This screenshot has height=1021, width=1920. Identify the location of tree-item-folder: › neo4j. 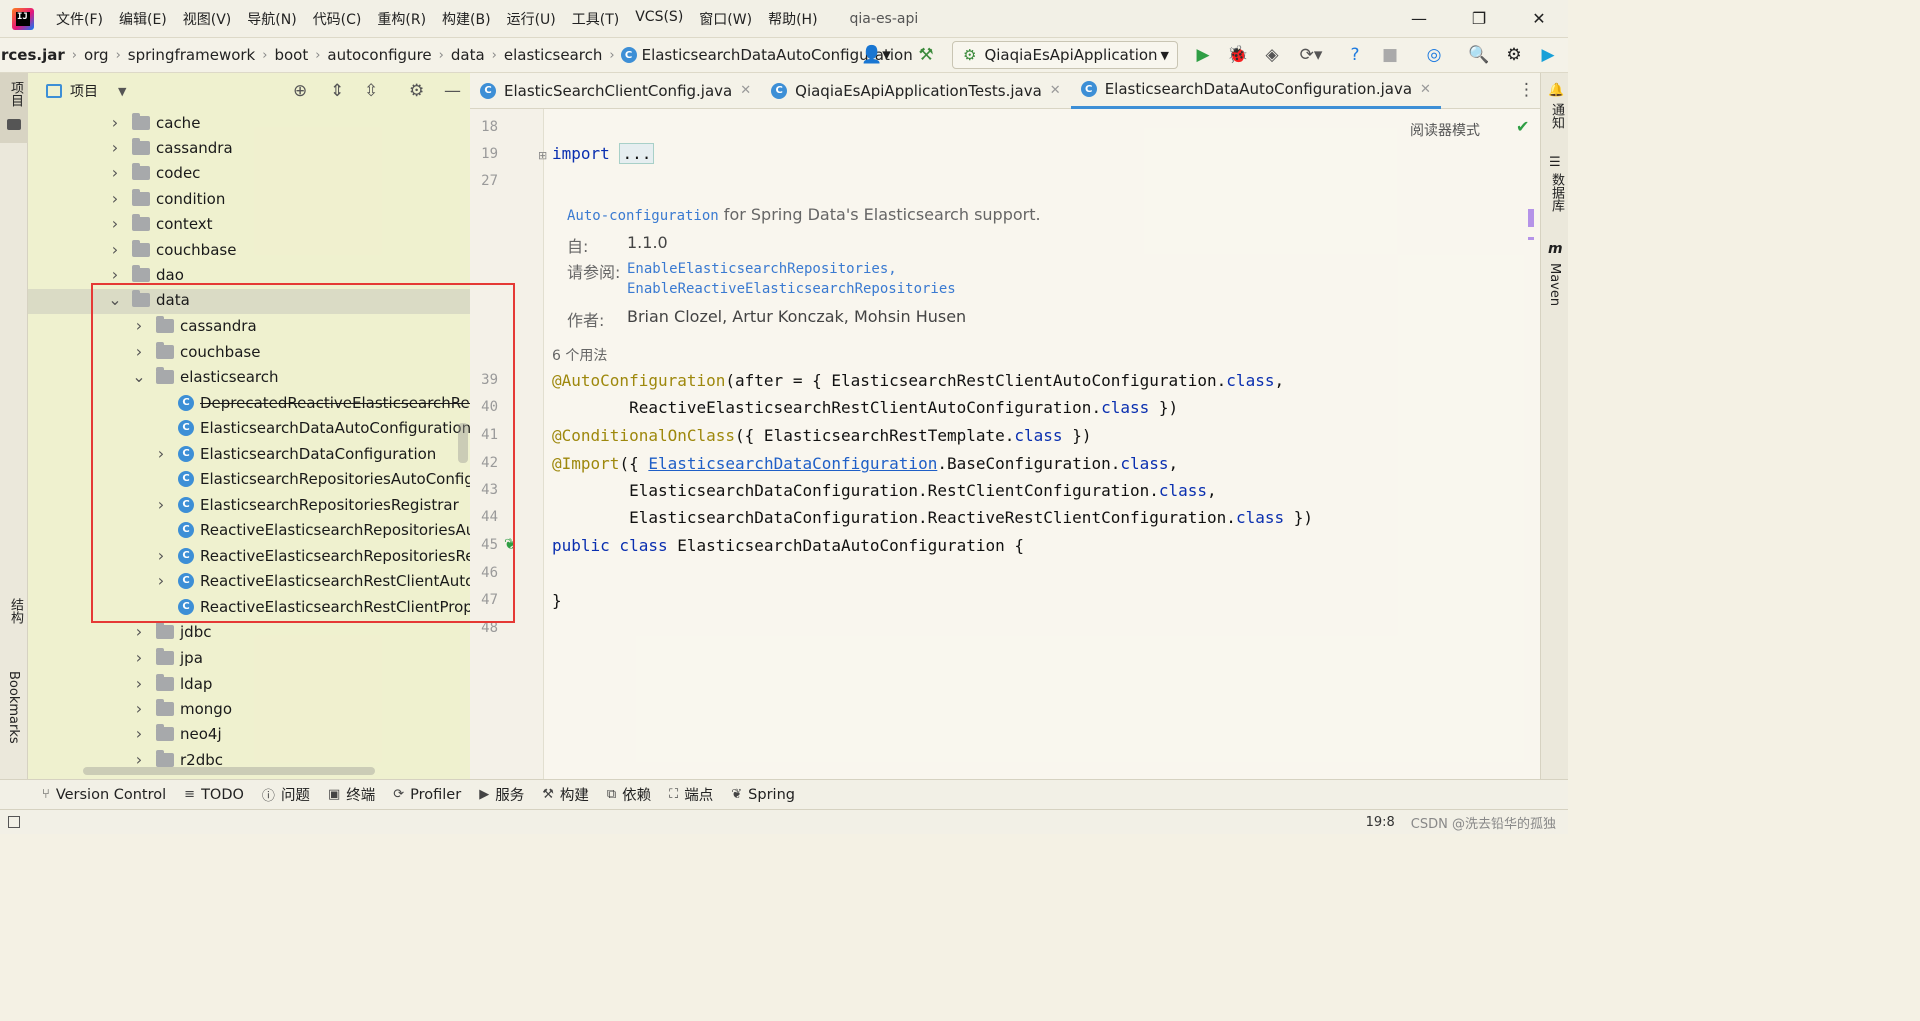
(177, 733).